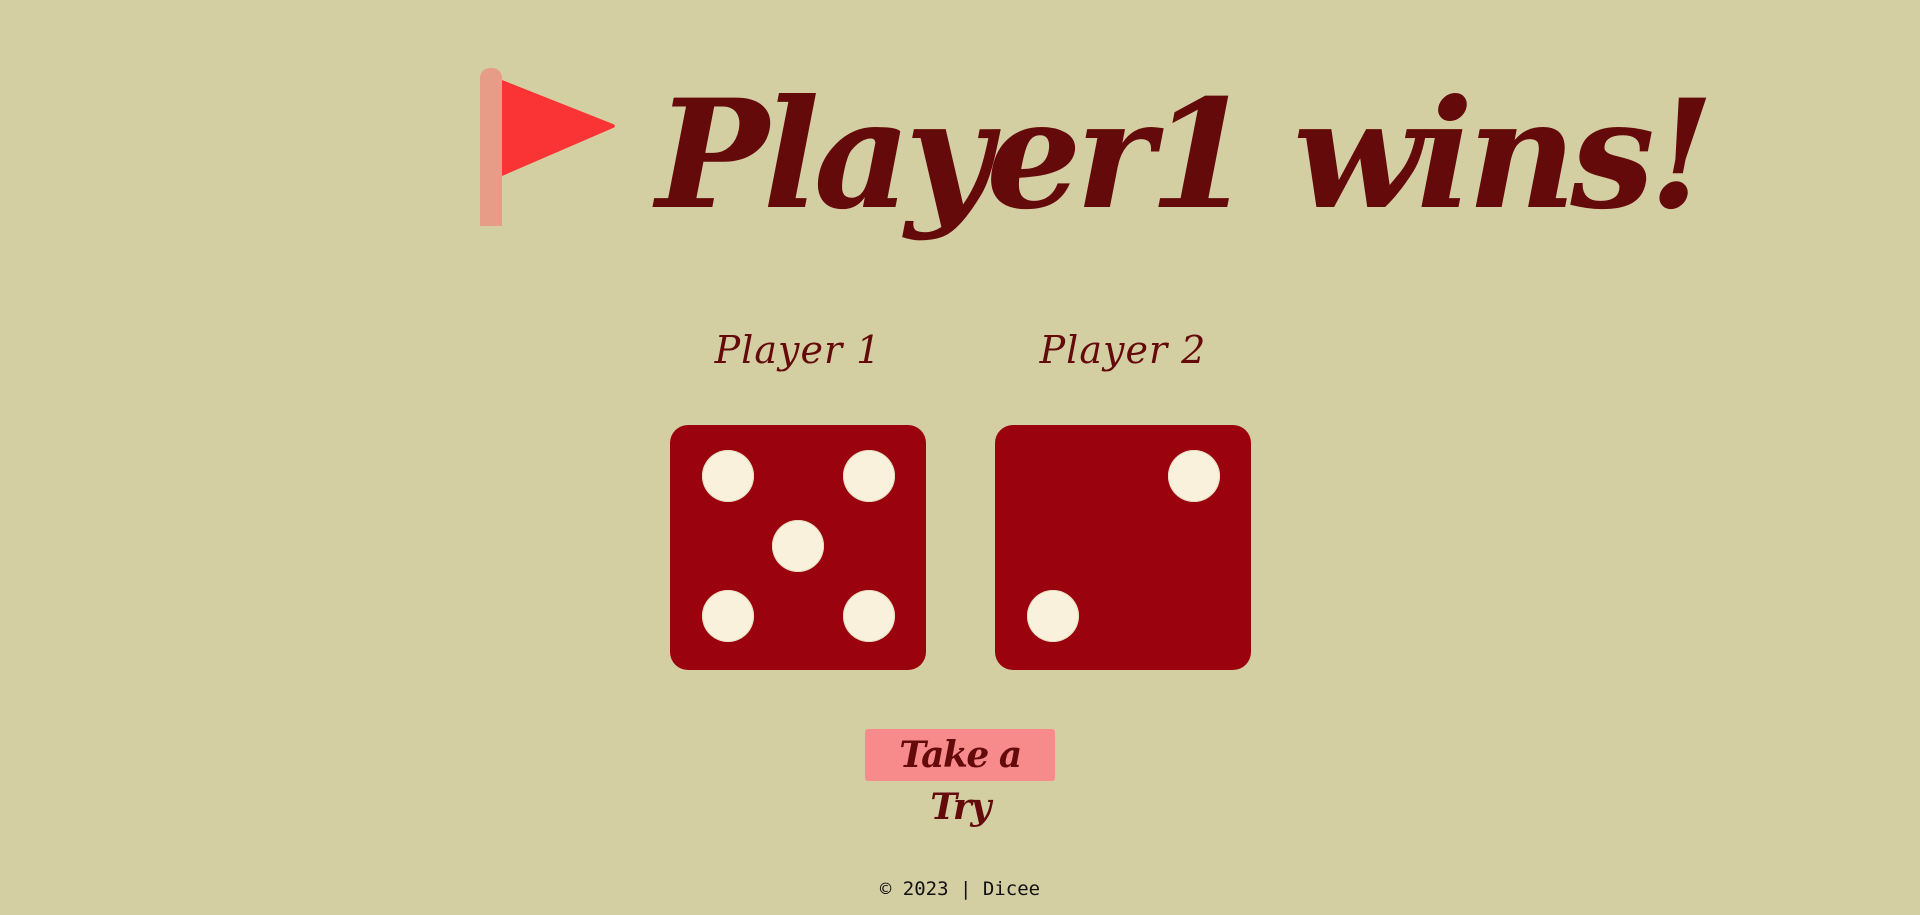 This screenshot has width=1920, height=915. Describe the element at coordinates (960, 778) in the screenshot. I see `take-a-try-button: Take a Try` at that location.